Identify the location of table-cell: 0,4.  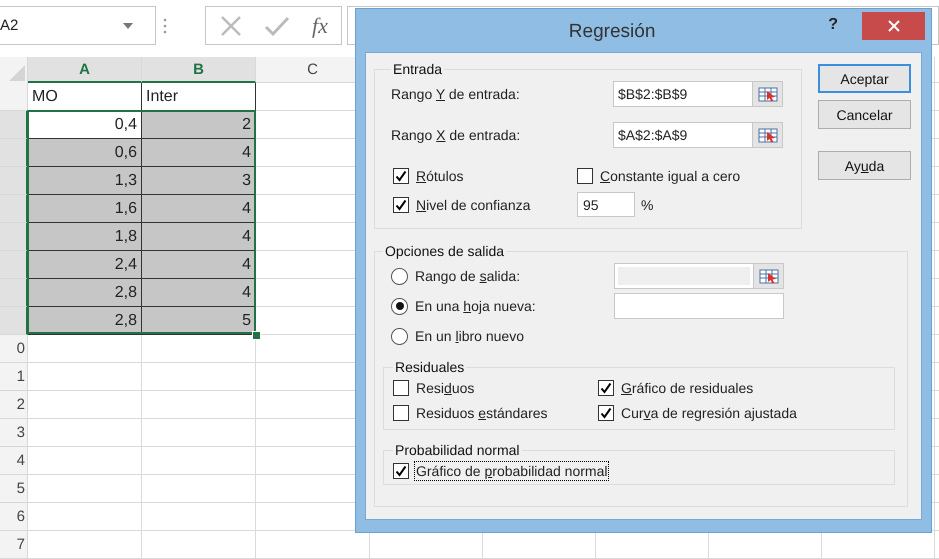
(85, 125).